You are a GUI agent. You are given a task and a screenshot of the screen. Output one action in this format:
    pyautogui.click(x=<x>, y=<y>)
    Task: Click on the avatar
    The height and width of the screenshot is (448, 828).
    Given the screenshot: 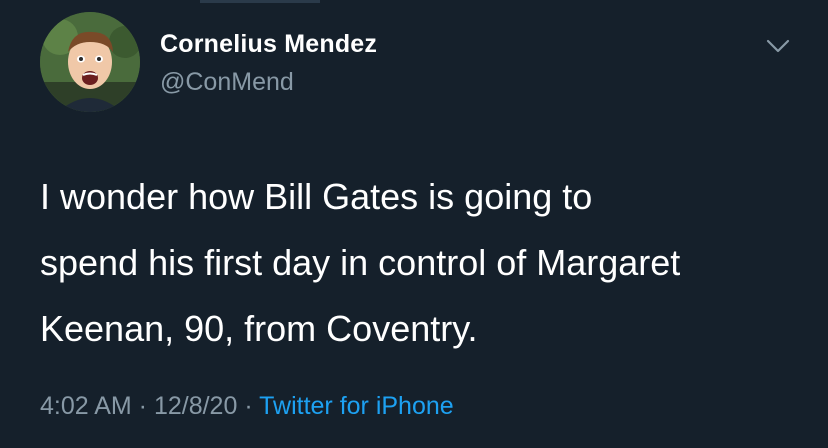 What is the action you would take?
    pyautogui.click(x=90, y=62)
    